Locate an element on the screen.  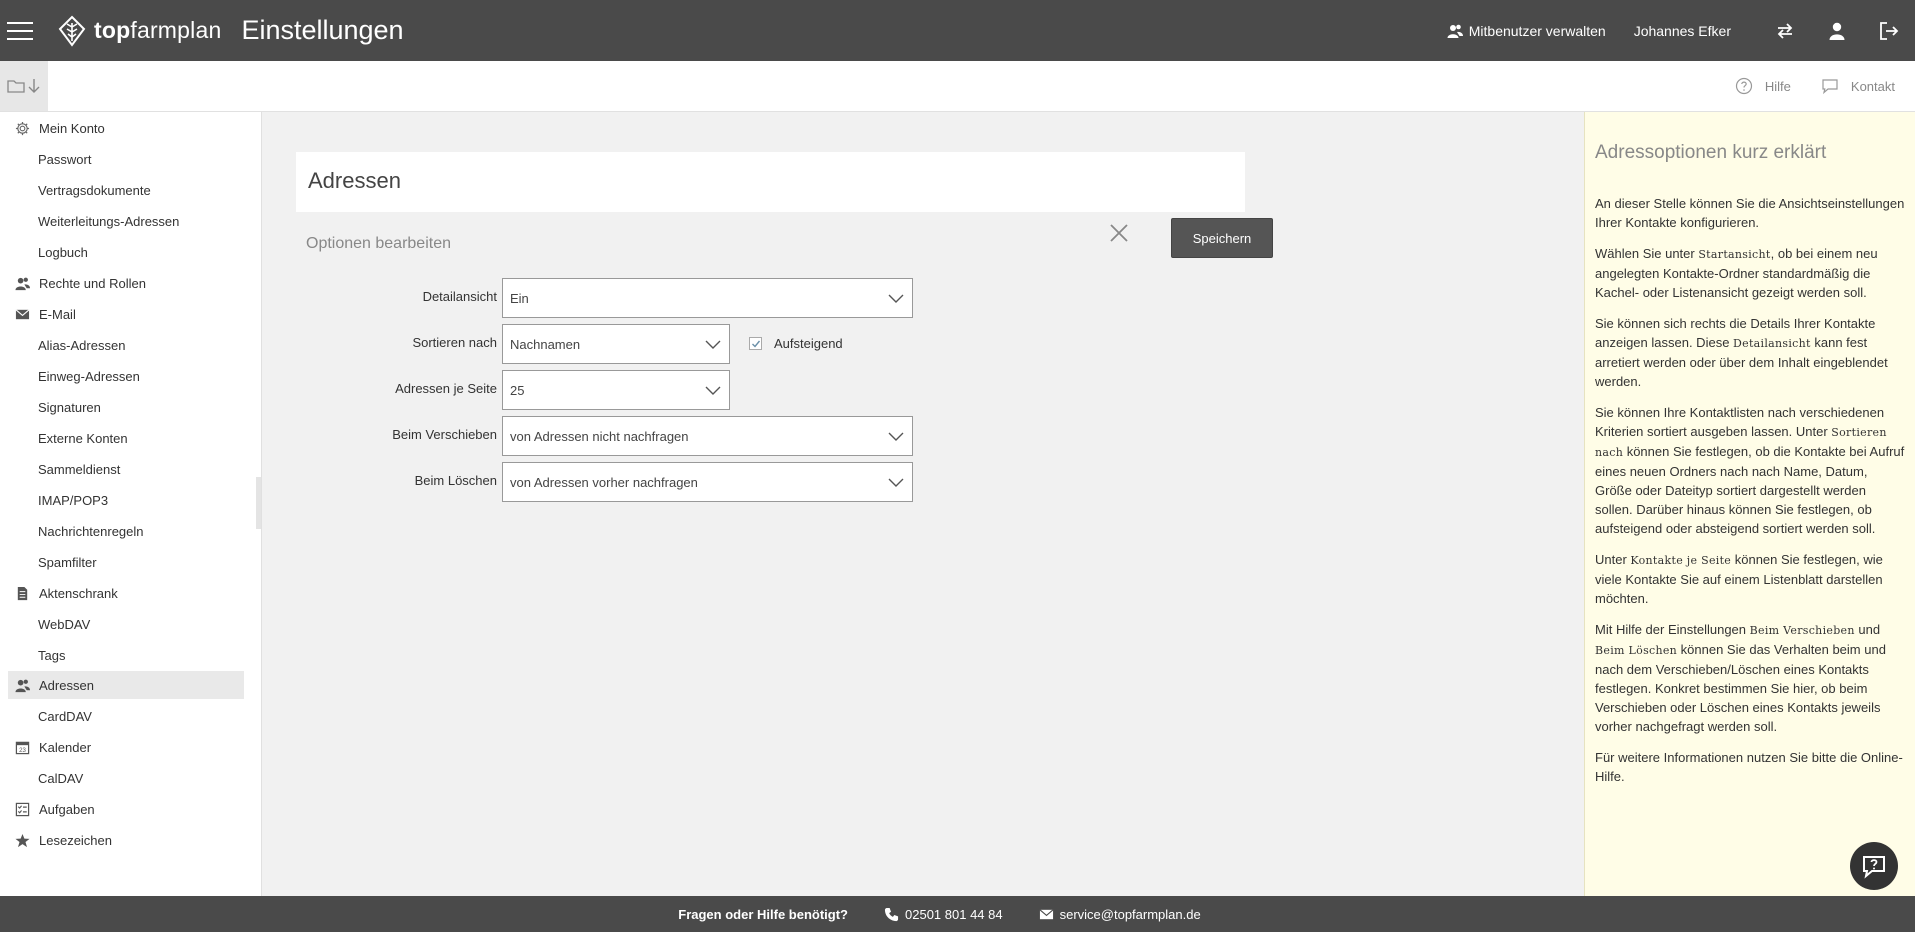
menu-button is located at coordinates (20, 30).